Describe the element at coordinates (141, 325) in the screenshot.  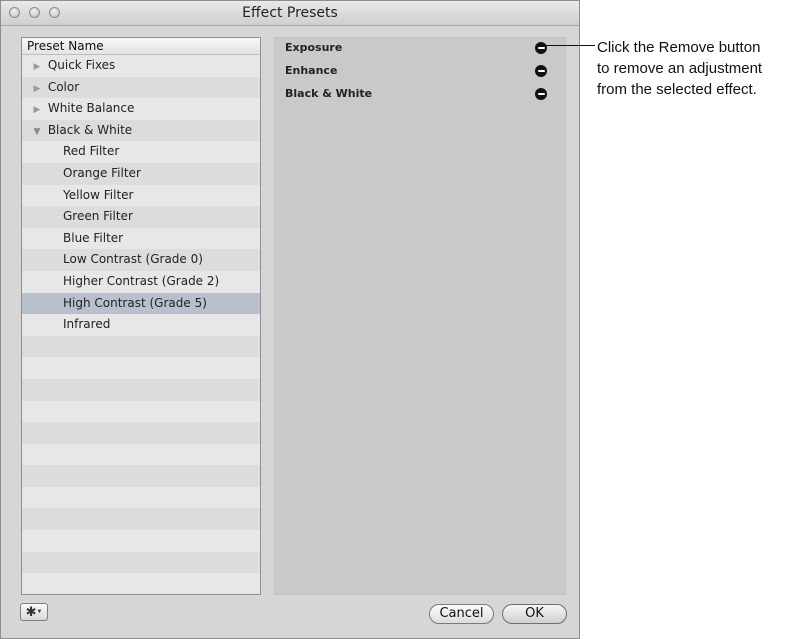
I see `preset-item: Infrared` at that location.